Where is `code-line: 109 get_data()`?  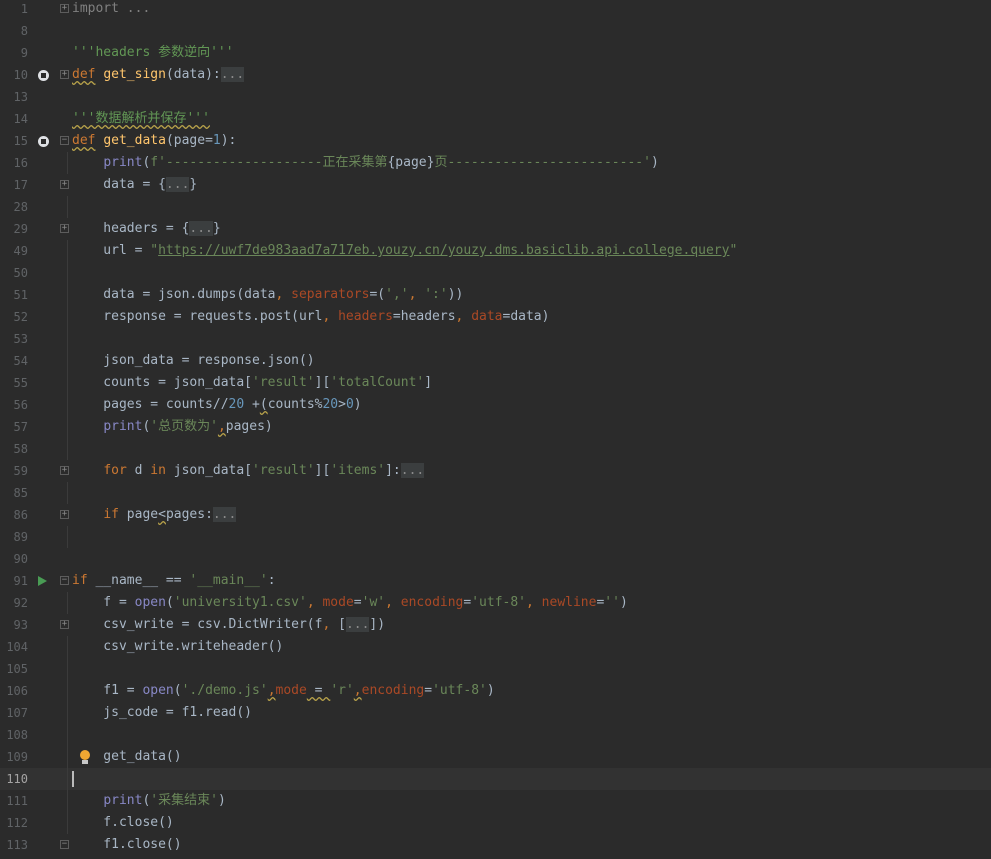 code-line: 109 get_data() is located at coordinates (495, 757).